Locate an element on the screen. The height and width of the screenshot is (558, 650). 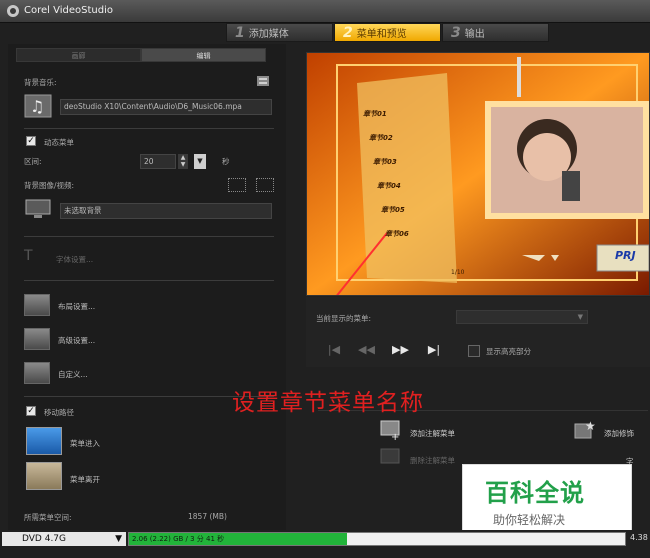
add-note-menu-icon: + is located at coordinates (391, 430).